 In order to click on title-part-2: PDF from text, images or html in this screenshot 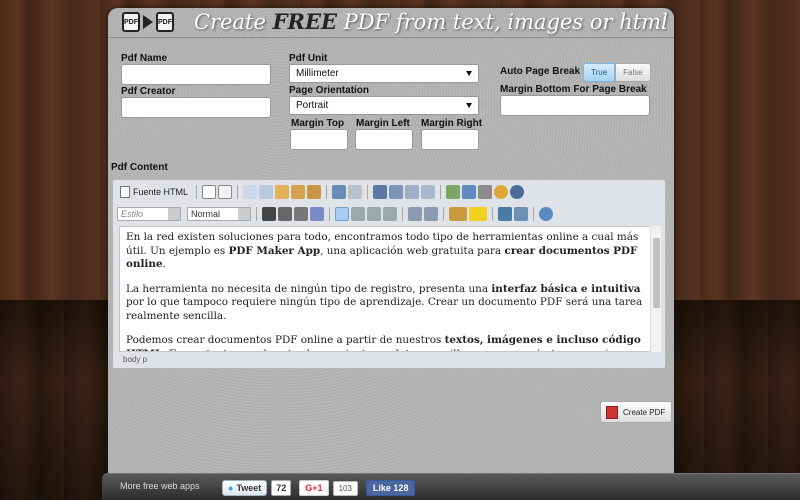, I will do `click(502, 22)`.